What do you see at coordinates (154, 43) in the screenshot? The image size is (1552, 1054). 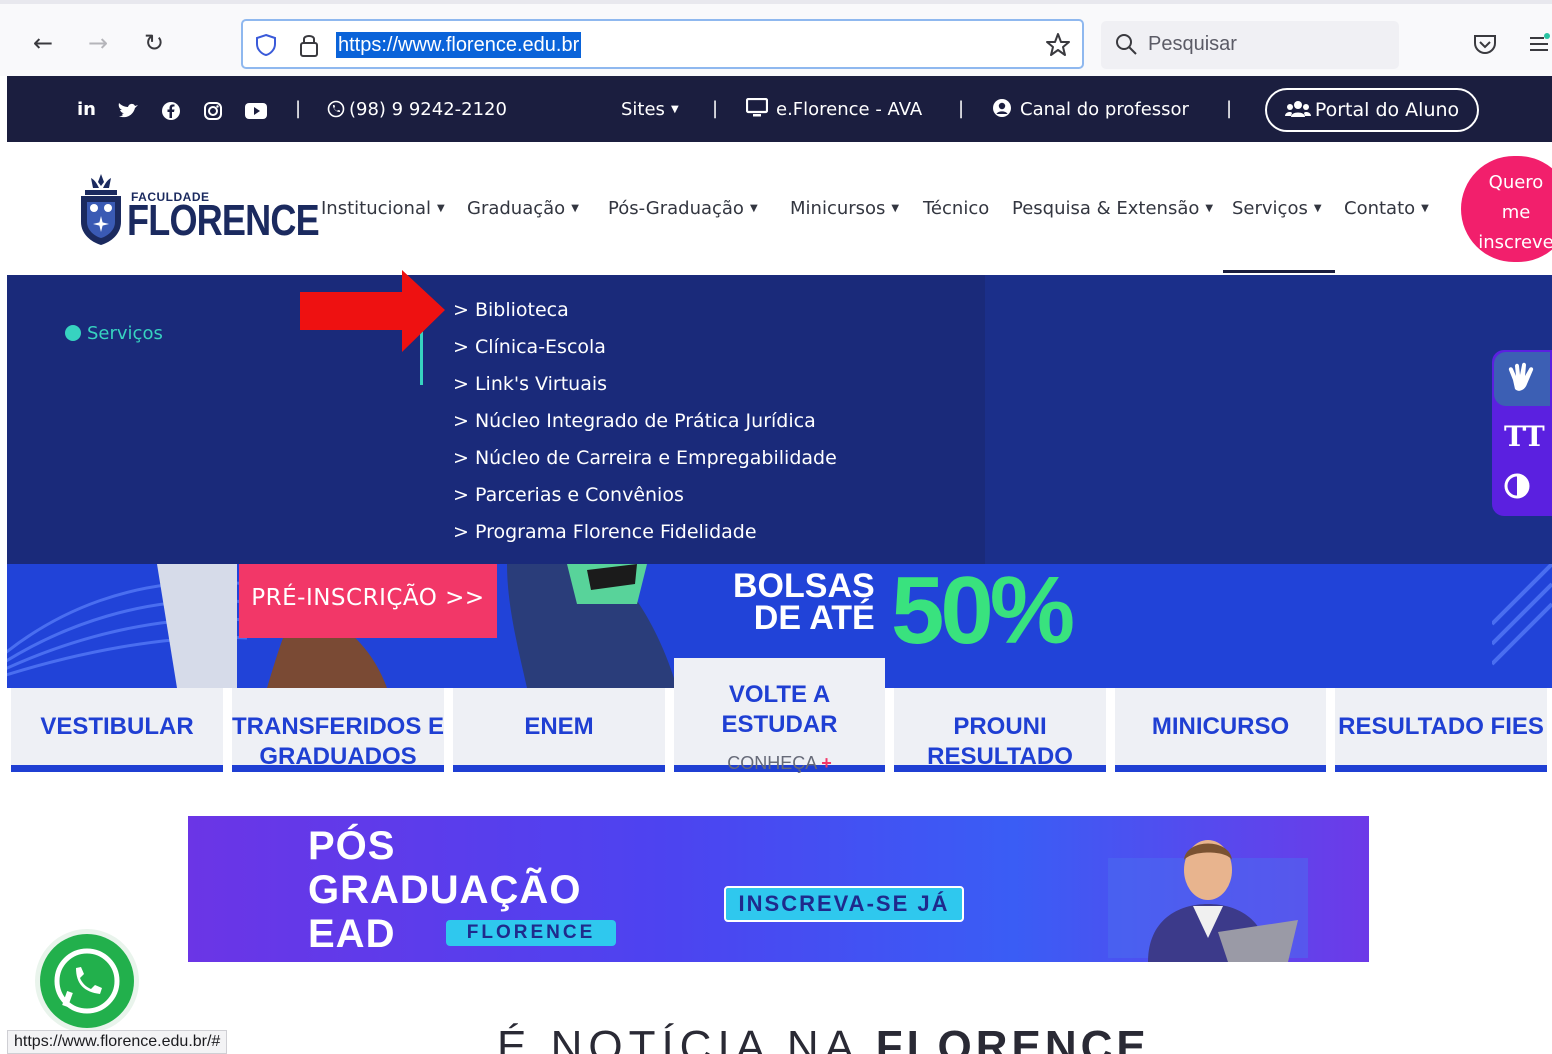 I see `reload-icon: ↻` at bounding box center [154, 43].